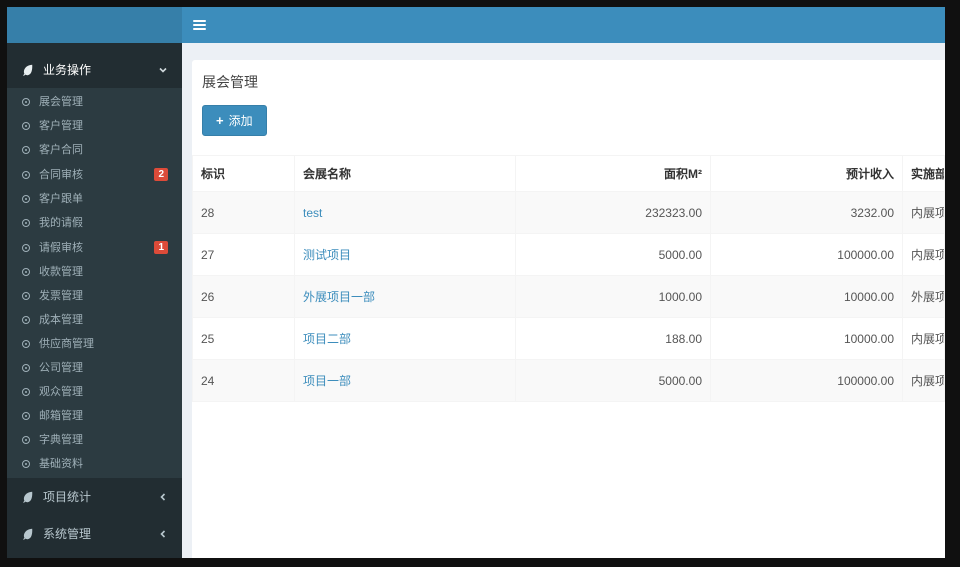 Image resolution: width=960 pixels, height=567 pixels. What do you see at coordinates (94, 533) in the screenshot?
I see `sidebar-section-system-mgmt-toggle: 系统管理` at bounding box center [94, 533].